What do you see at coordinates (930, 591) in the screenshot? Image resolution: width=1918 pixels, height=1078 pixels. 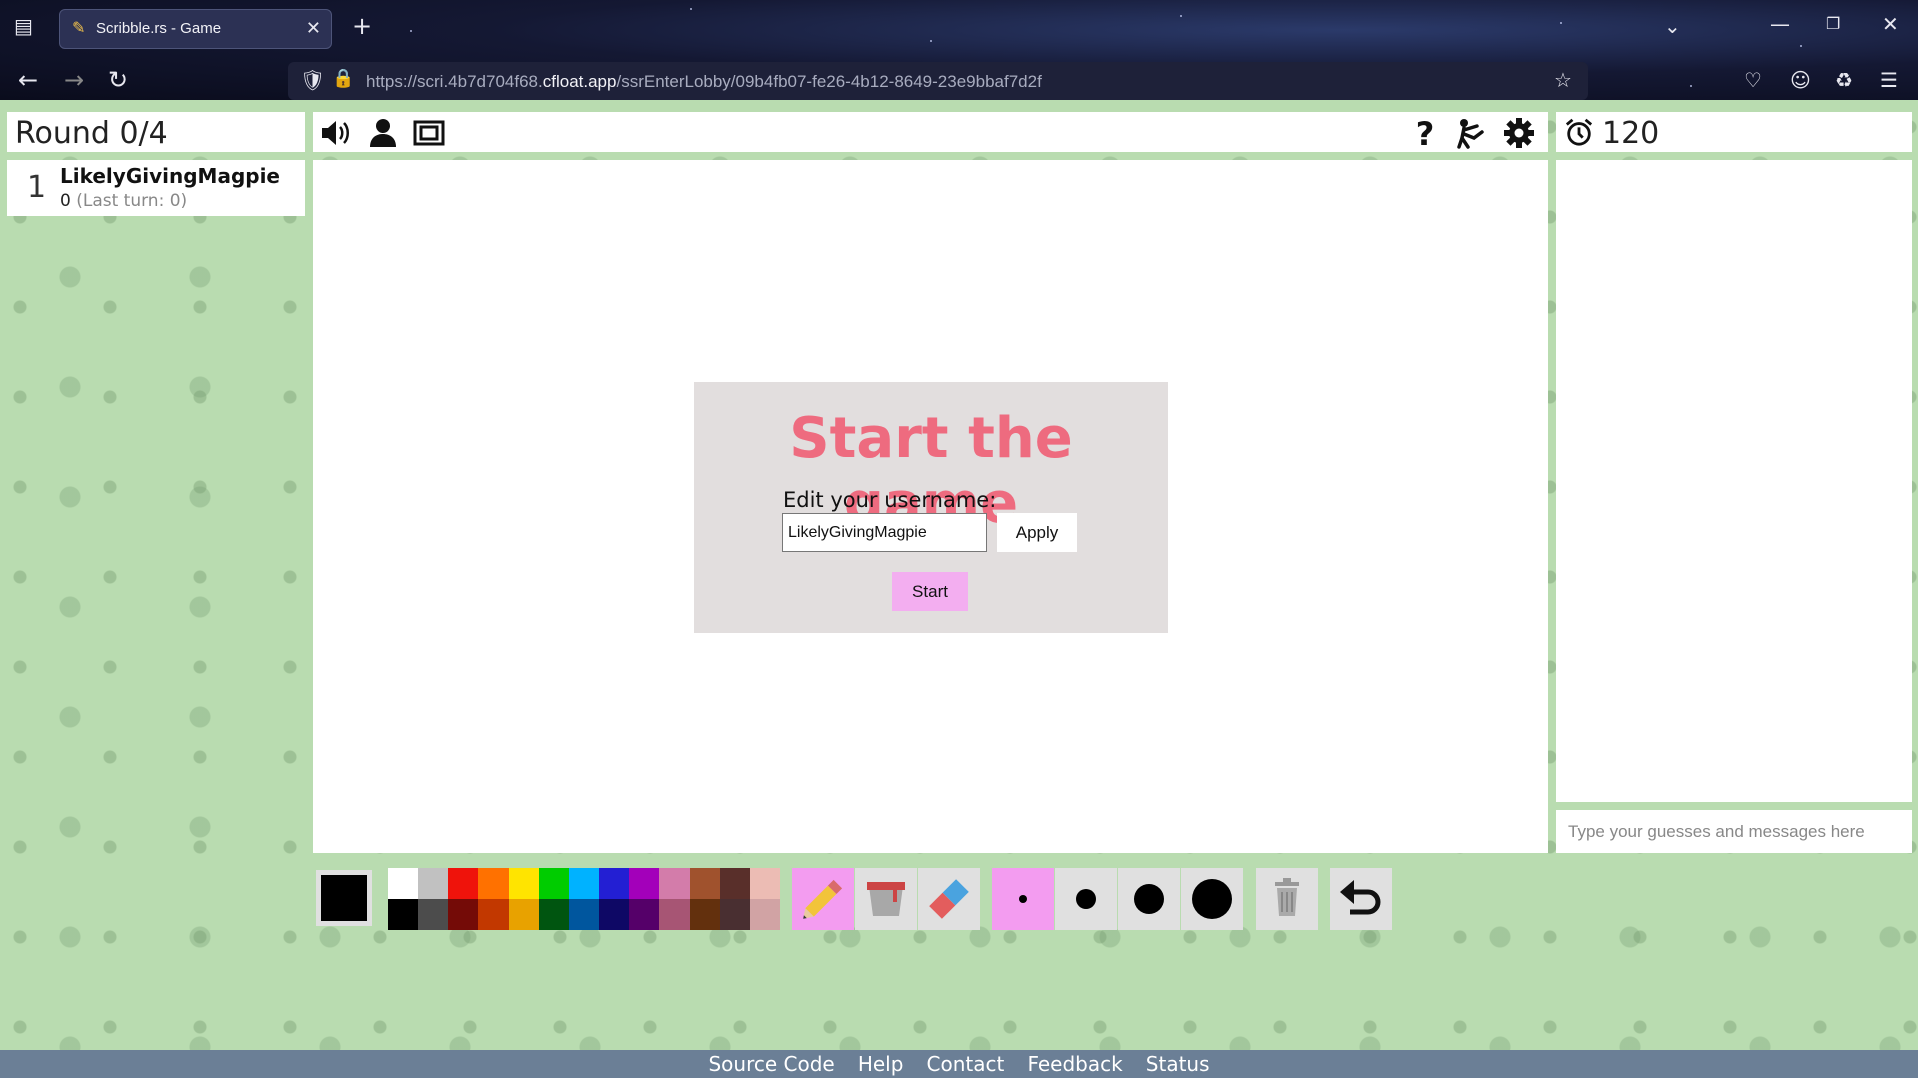 I see `start-button: Start` at bounding box center [930, 591].